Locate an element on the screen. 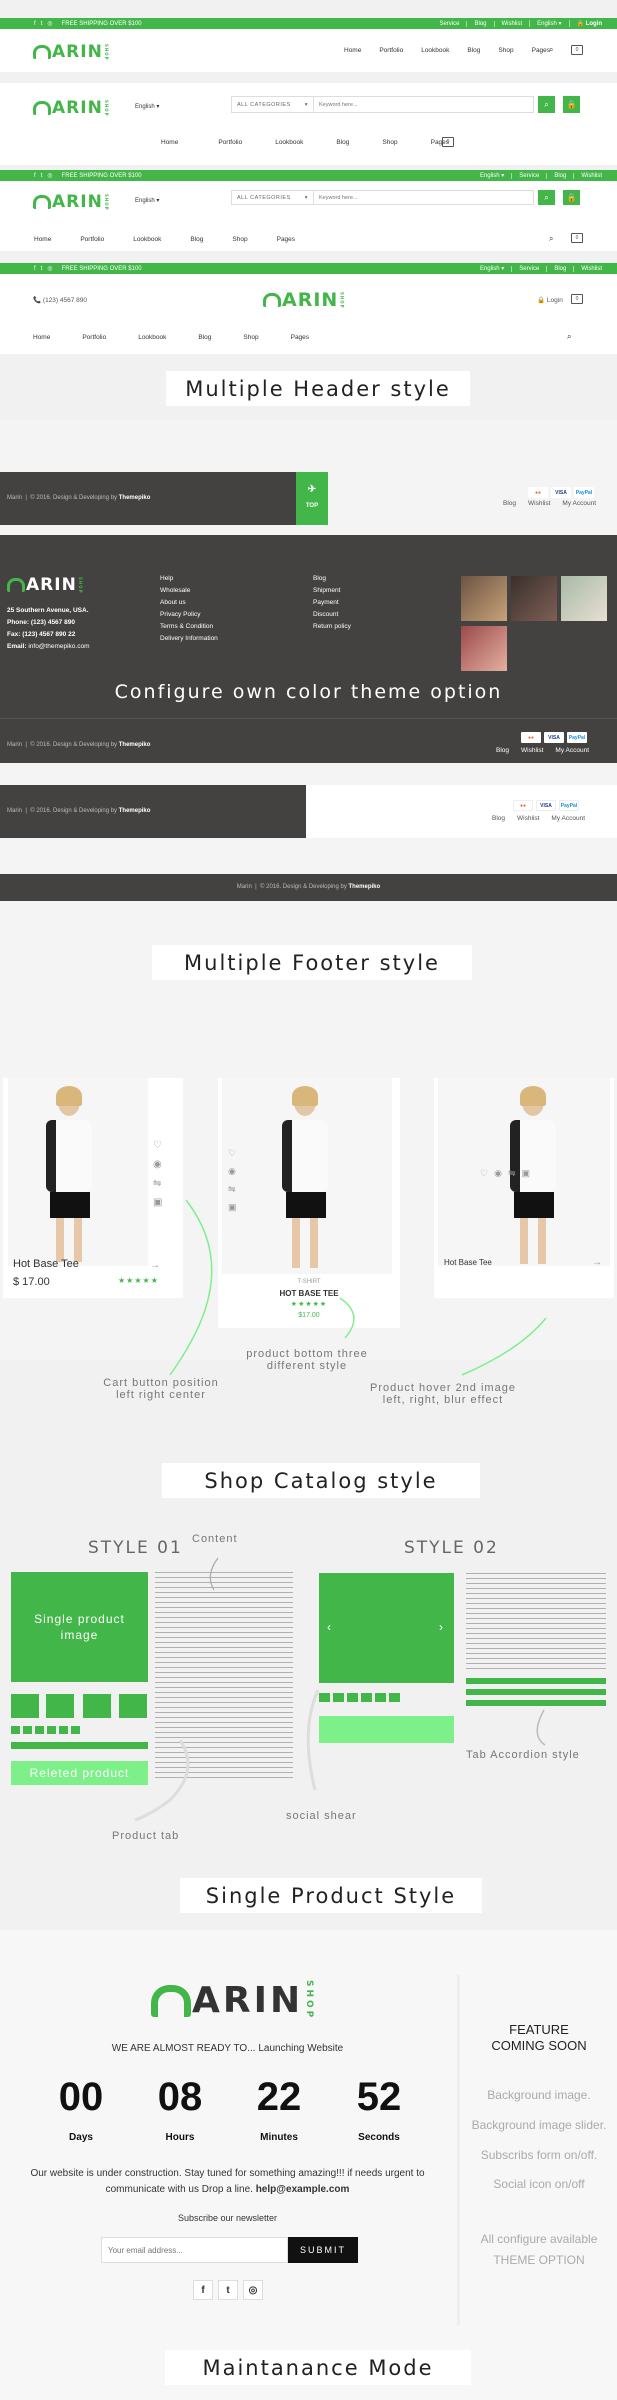  contact-email: help@example.com is located at coordinates (303, 2189).